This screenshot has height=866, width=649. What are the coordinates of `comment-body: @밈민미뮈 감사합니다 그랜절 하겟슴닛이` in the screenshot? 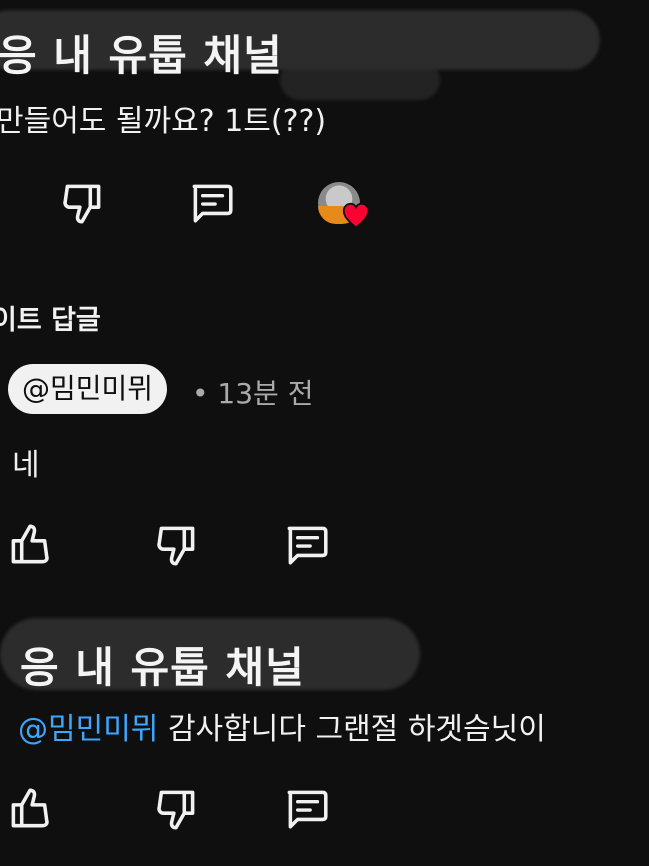 It's located at (282, 726).